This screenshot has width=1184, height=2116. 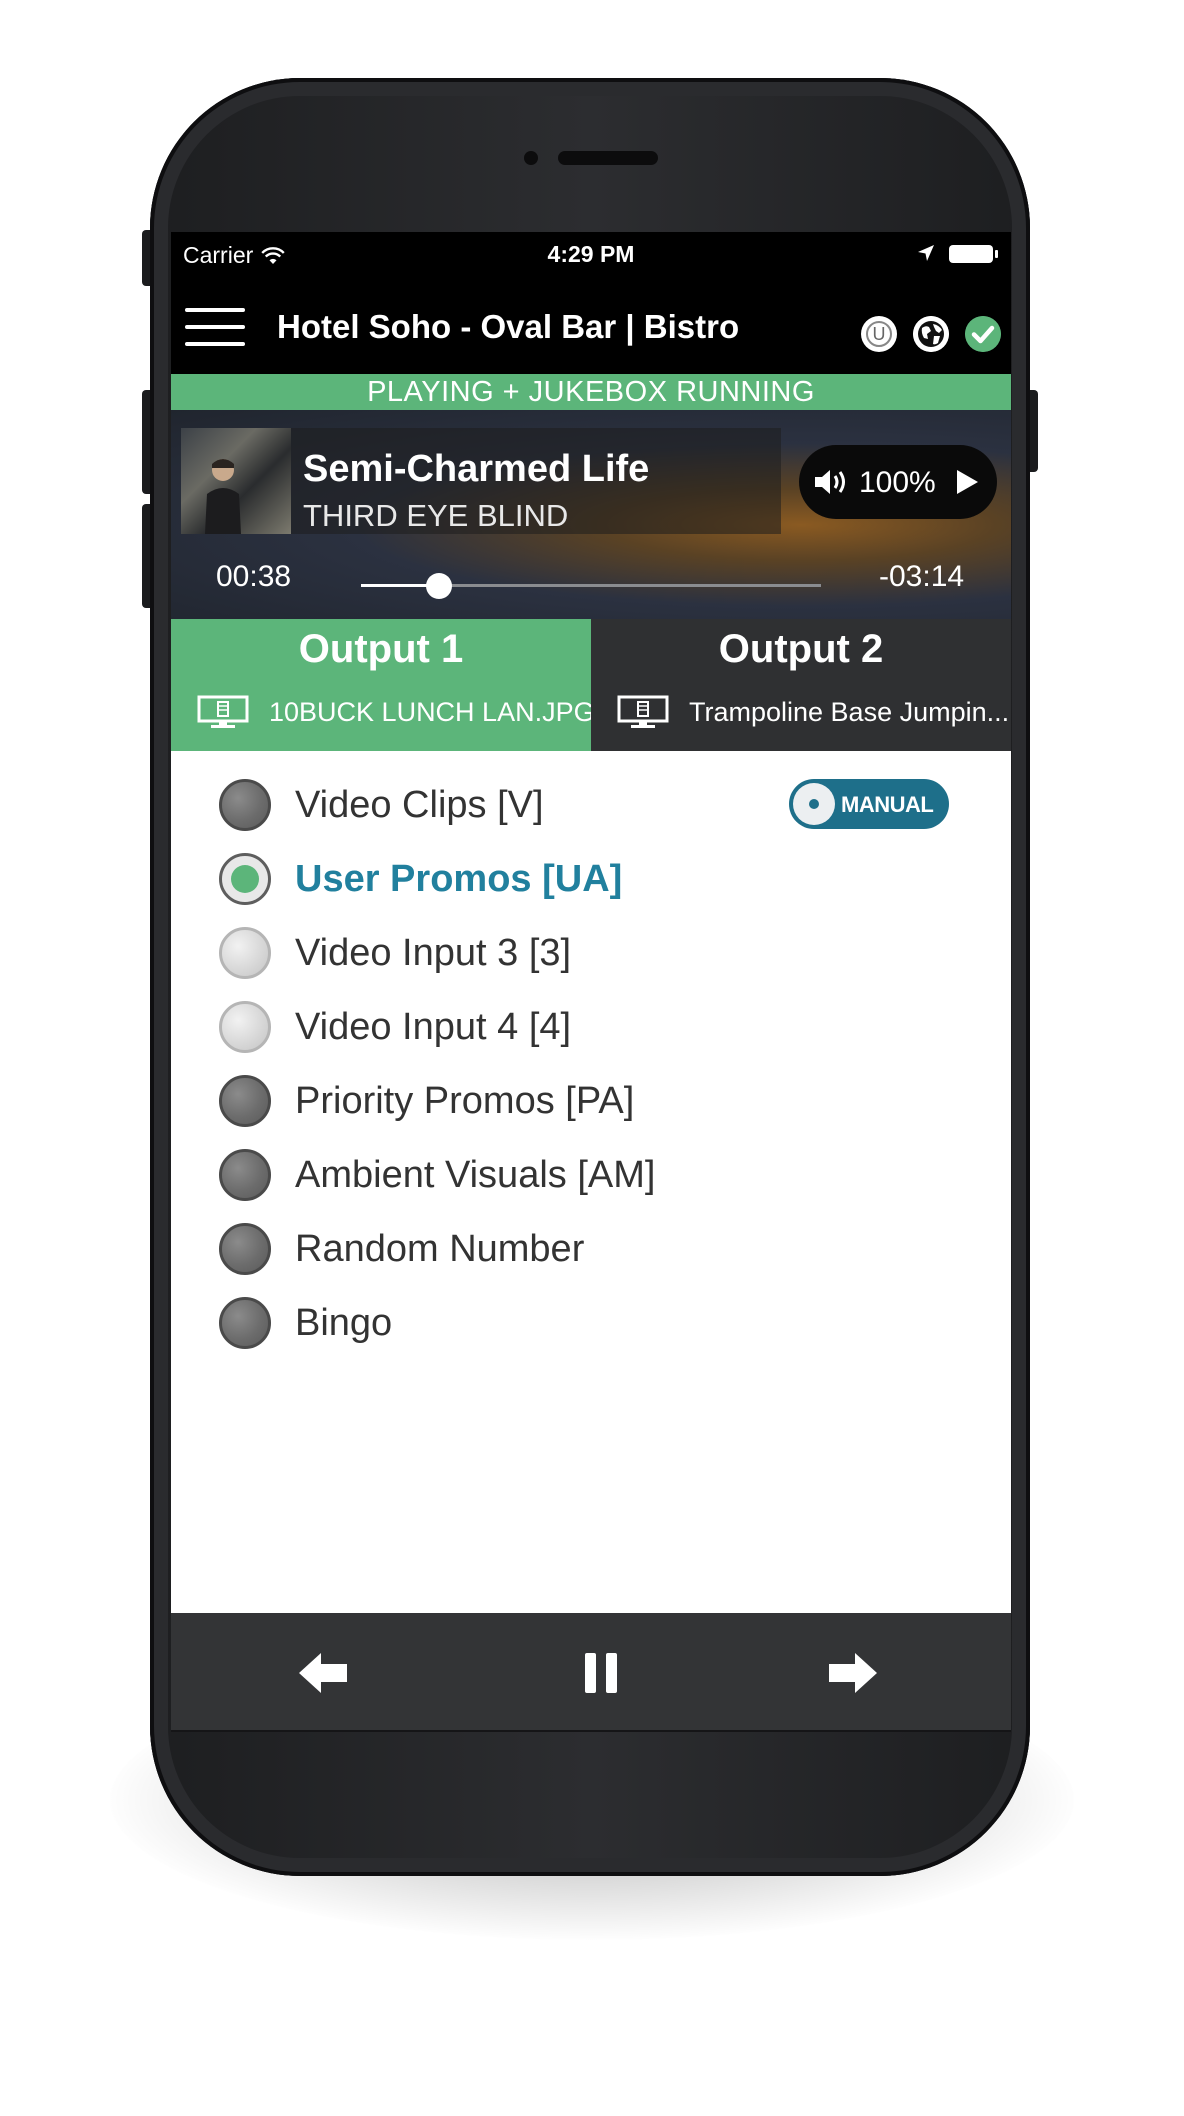 I want to click on playback-controls, so click(x=591, y=1671).